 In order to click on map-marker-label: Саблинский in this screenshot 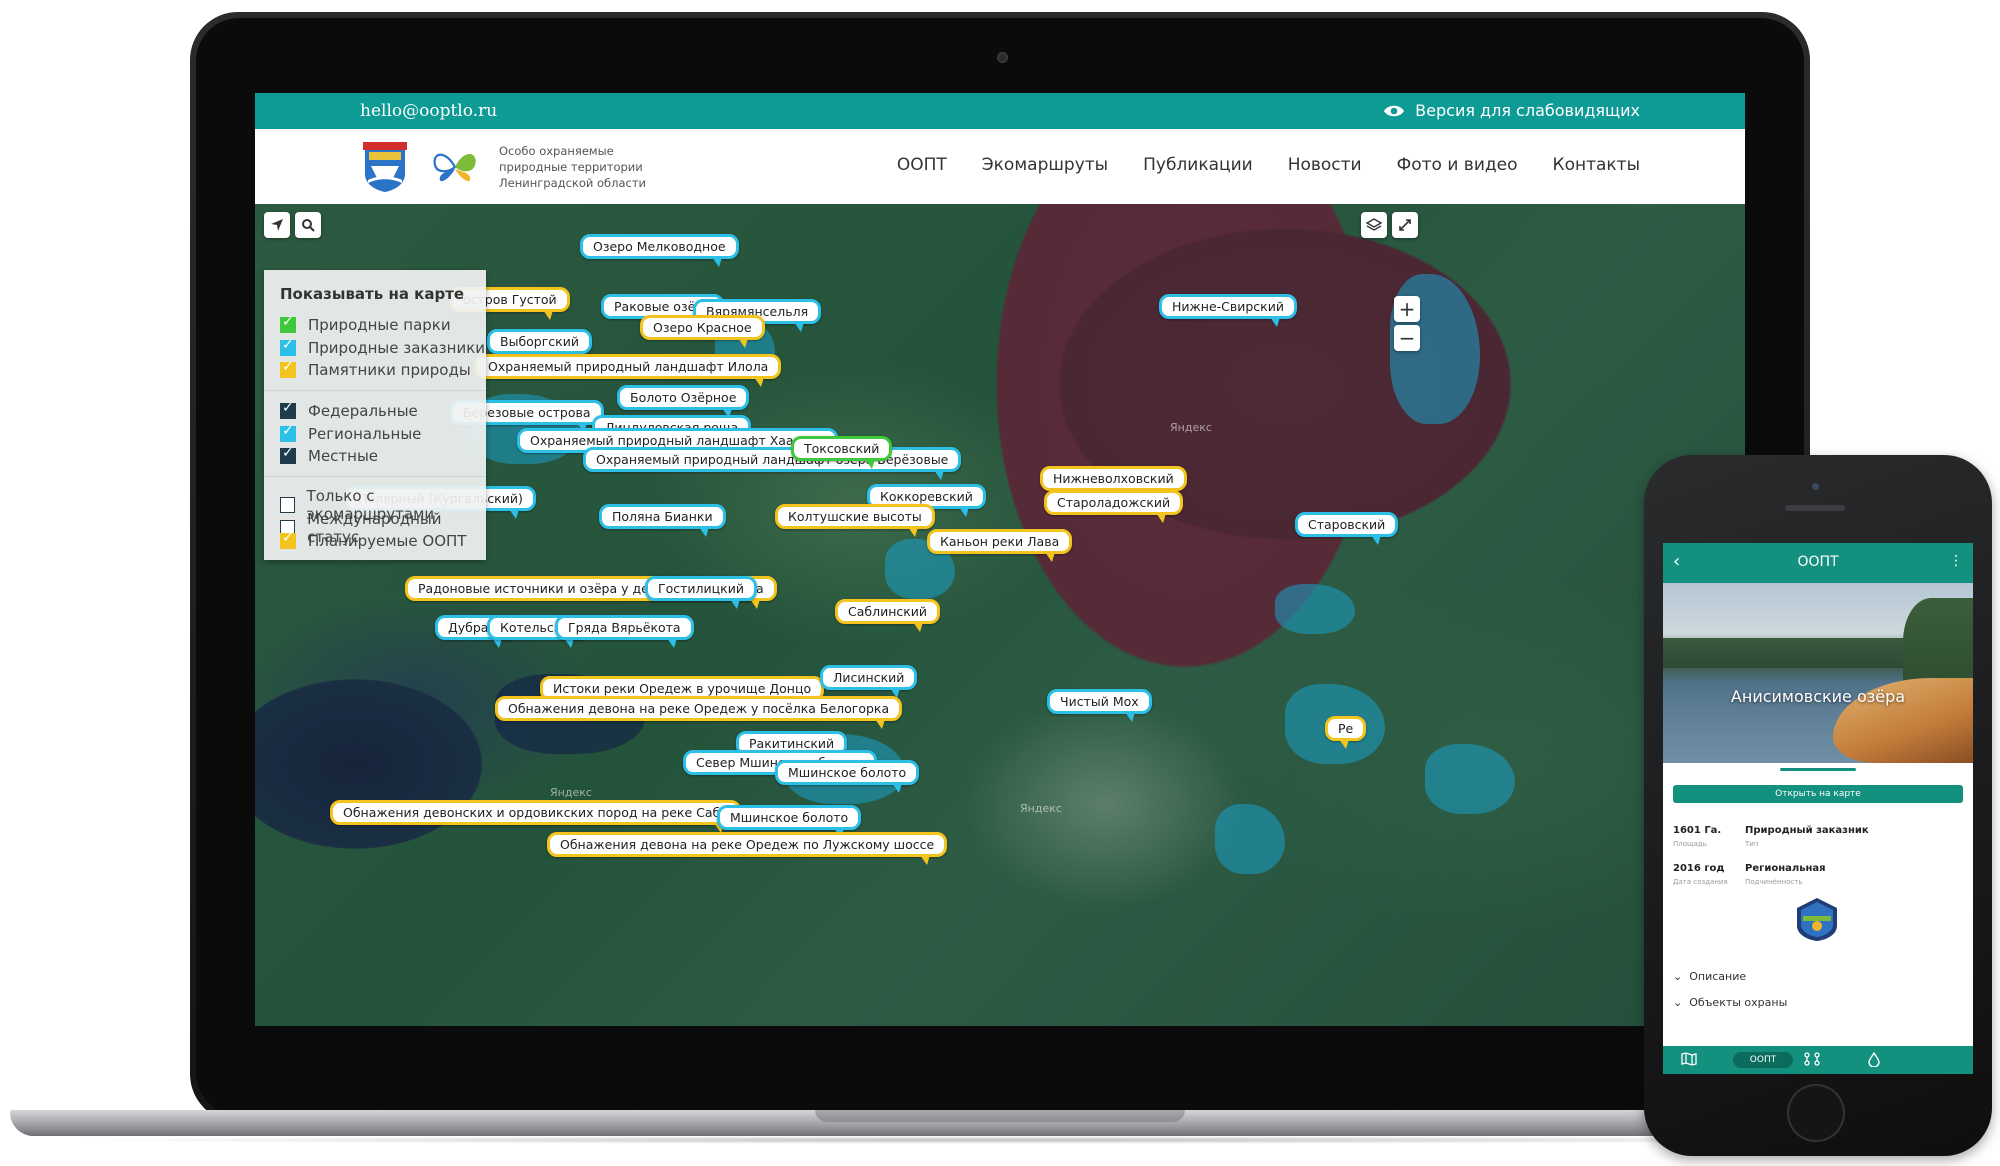, I will do `click(888, 615)`.